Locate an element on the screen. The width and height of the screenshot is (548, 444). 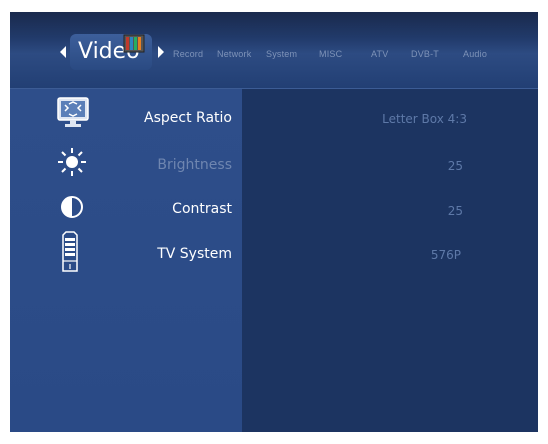
tab-network: Network is located at coordinates (234, 54).